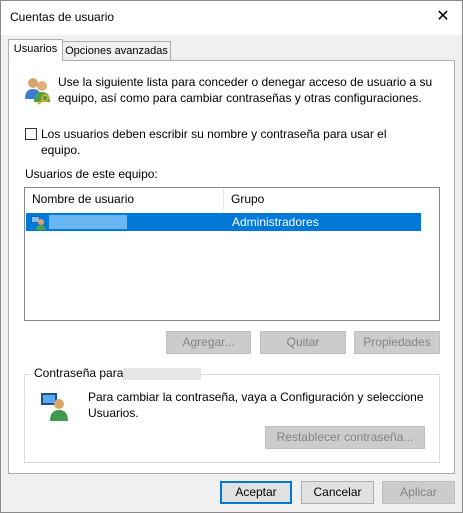 The image size is (463, 513). What do you see at coordinates (162, 374) in the screenshot?
I see `password-user-name` at bounding box center [162, 374].